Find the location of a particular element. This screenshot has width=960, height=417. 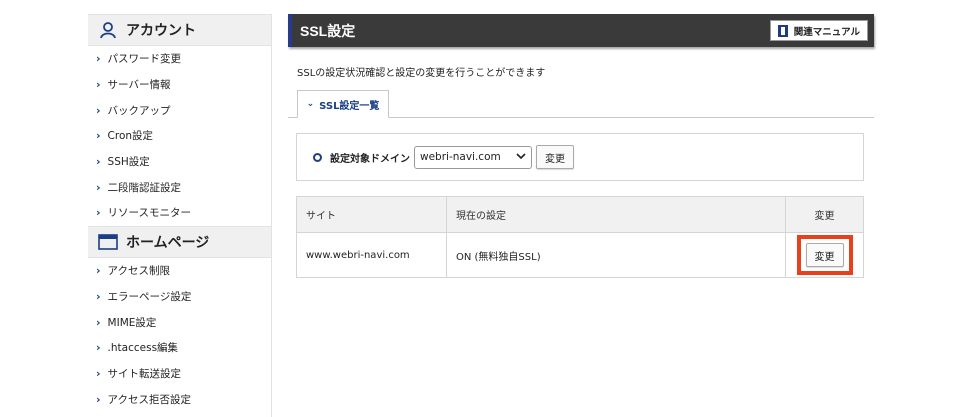

table-header-row: サイト 現在の設定 変更 is located at coordinates (580, 214).